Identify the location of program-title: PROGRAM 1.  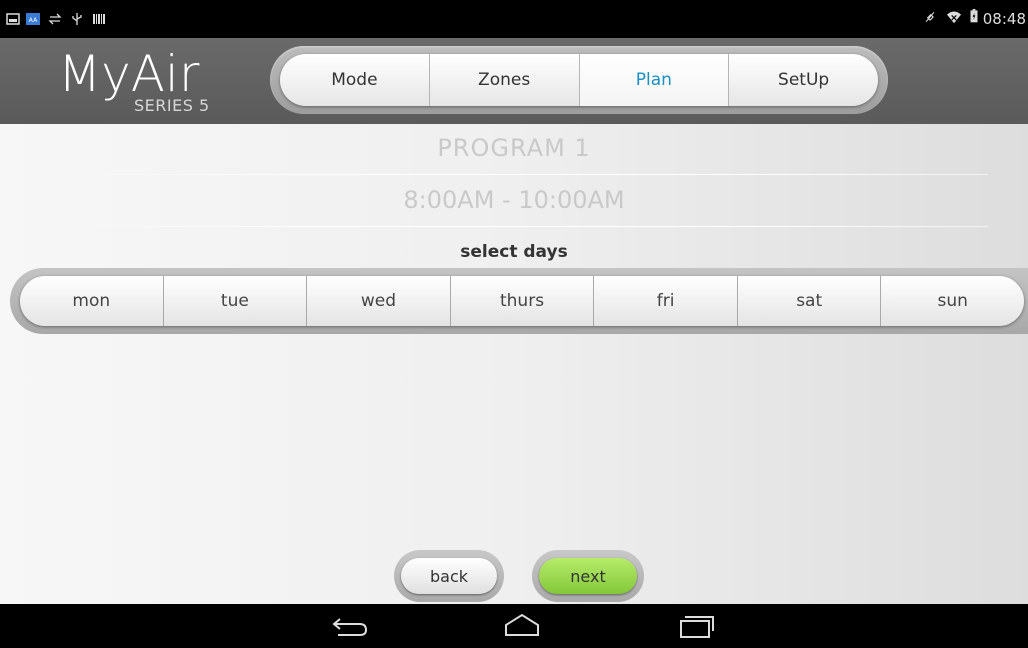
(514, 148).